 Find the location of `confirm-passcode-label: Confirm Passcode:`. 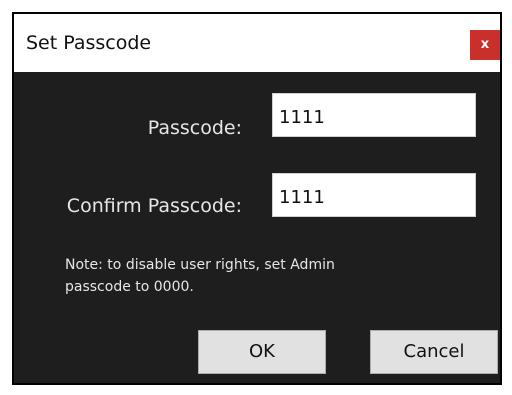

confirm-passcode-label: Confirm Passcode: is located at coordinates (154, 206).